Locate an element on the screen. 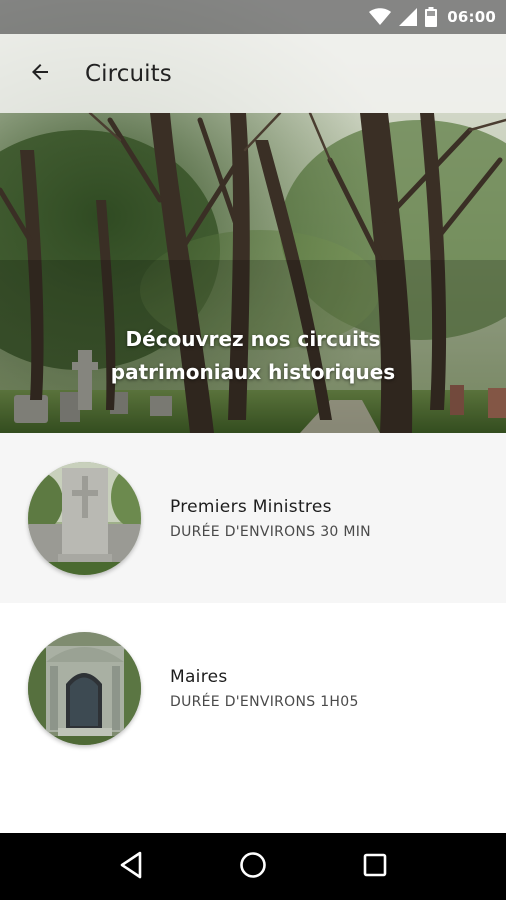 This screenshot has width=506, height=900. circuit-name: Maires is located at coordinates (199, 676).